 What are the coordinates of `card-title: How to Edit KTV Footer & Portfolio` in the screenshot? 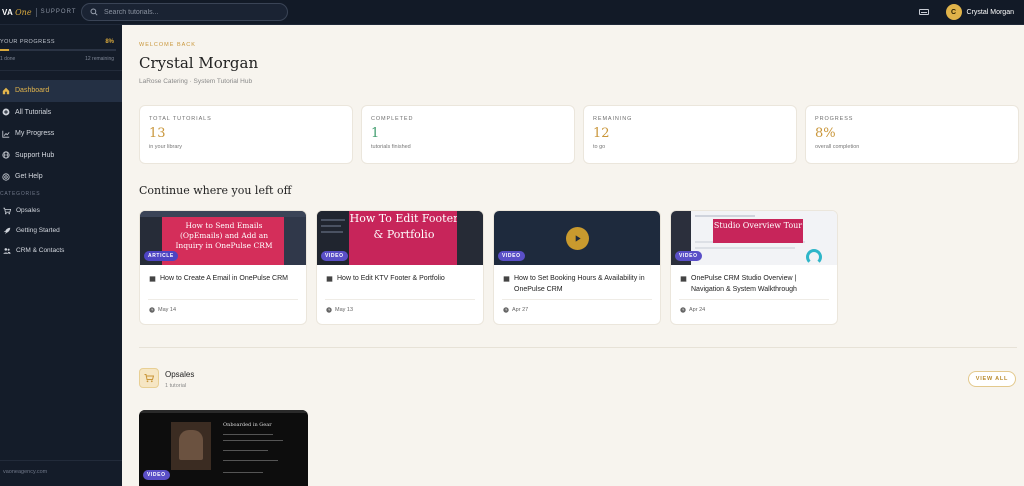 It's located at (391, 278).